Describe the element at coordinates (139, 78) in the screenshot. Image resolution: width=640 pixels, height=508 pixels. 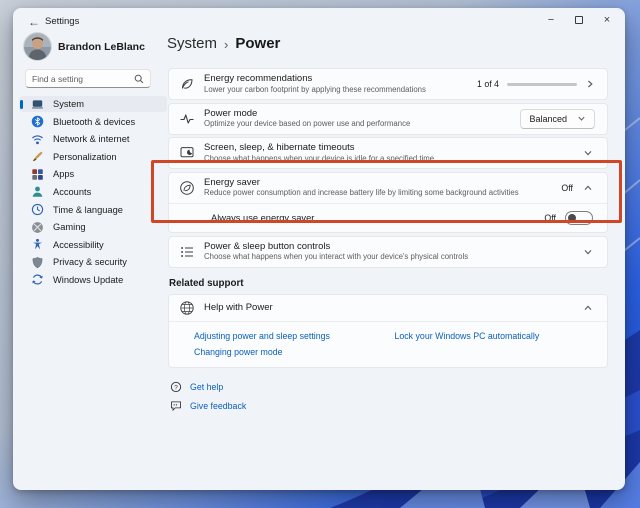
I see `search-icon` at that location.